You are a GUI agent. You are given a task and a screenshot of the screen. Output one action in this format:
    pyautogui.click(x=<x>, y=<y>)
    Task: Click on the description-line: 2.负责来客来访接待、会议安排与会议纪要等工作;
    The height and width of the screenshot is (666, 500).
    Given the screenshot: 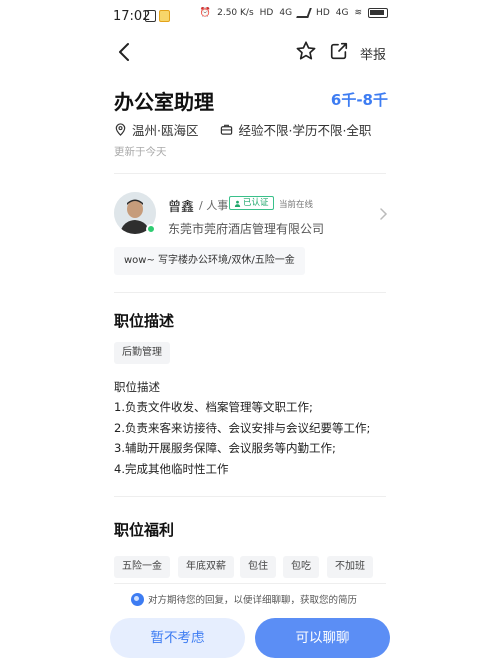 What is the action you would take?
    pyautogui.click(x=242, y=427)
    